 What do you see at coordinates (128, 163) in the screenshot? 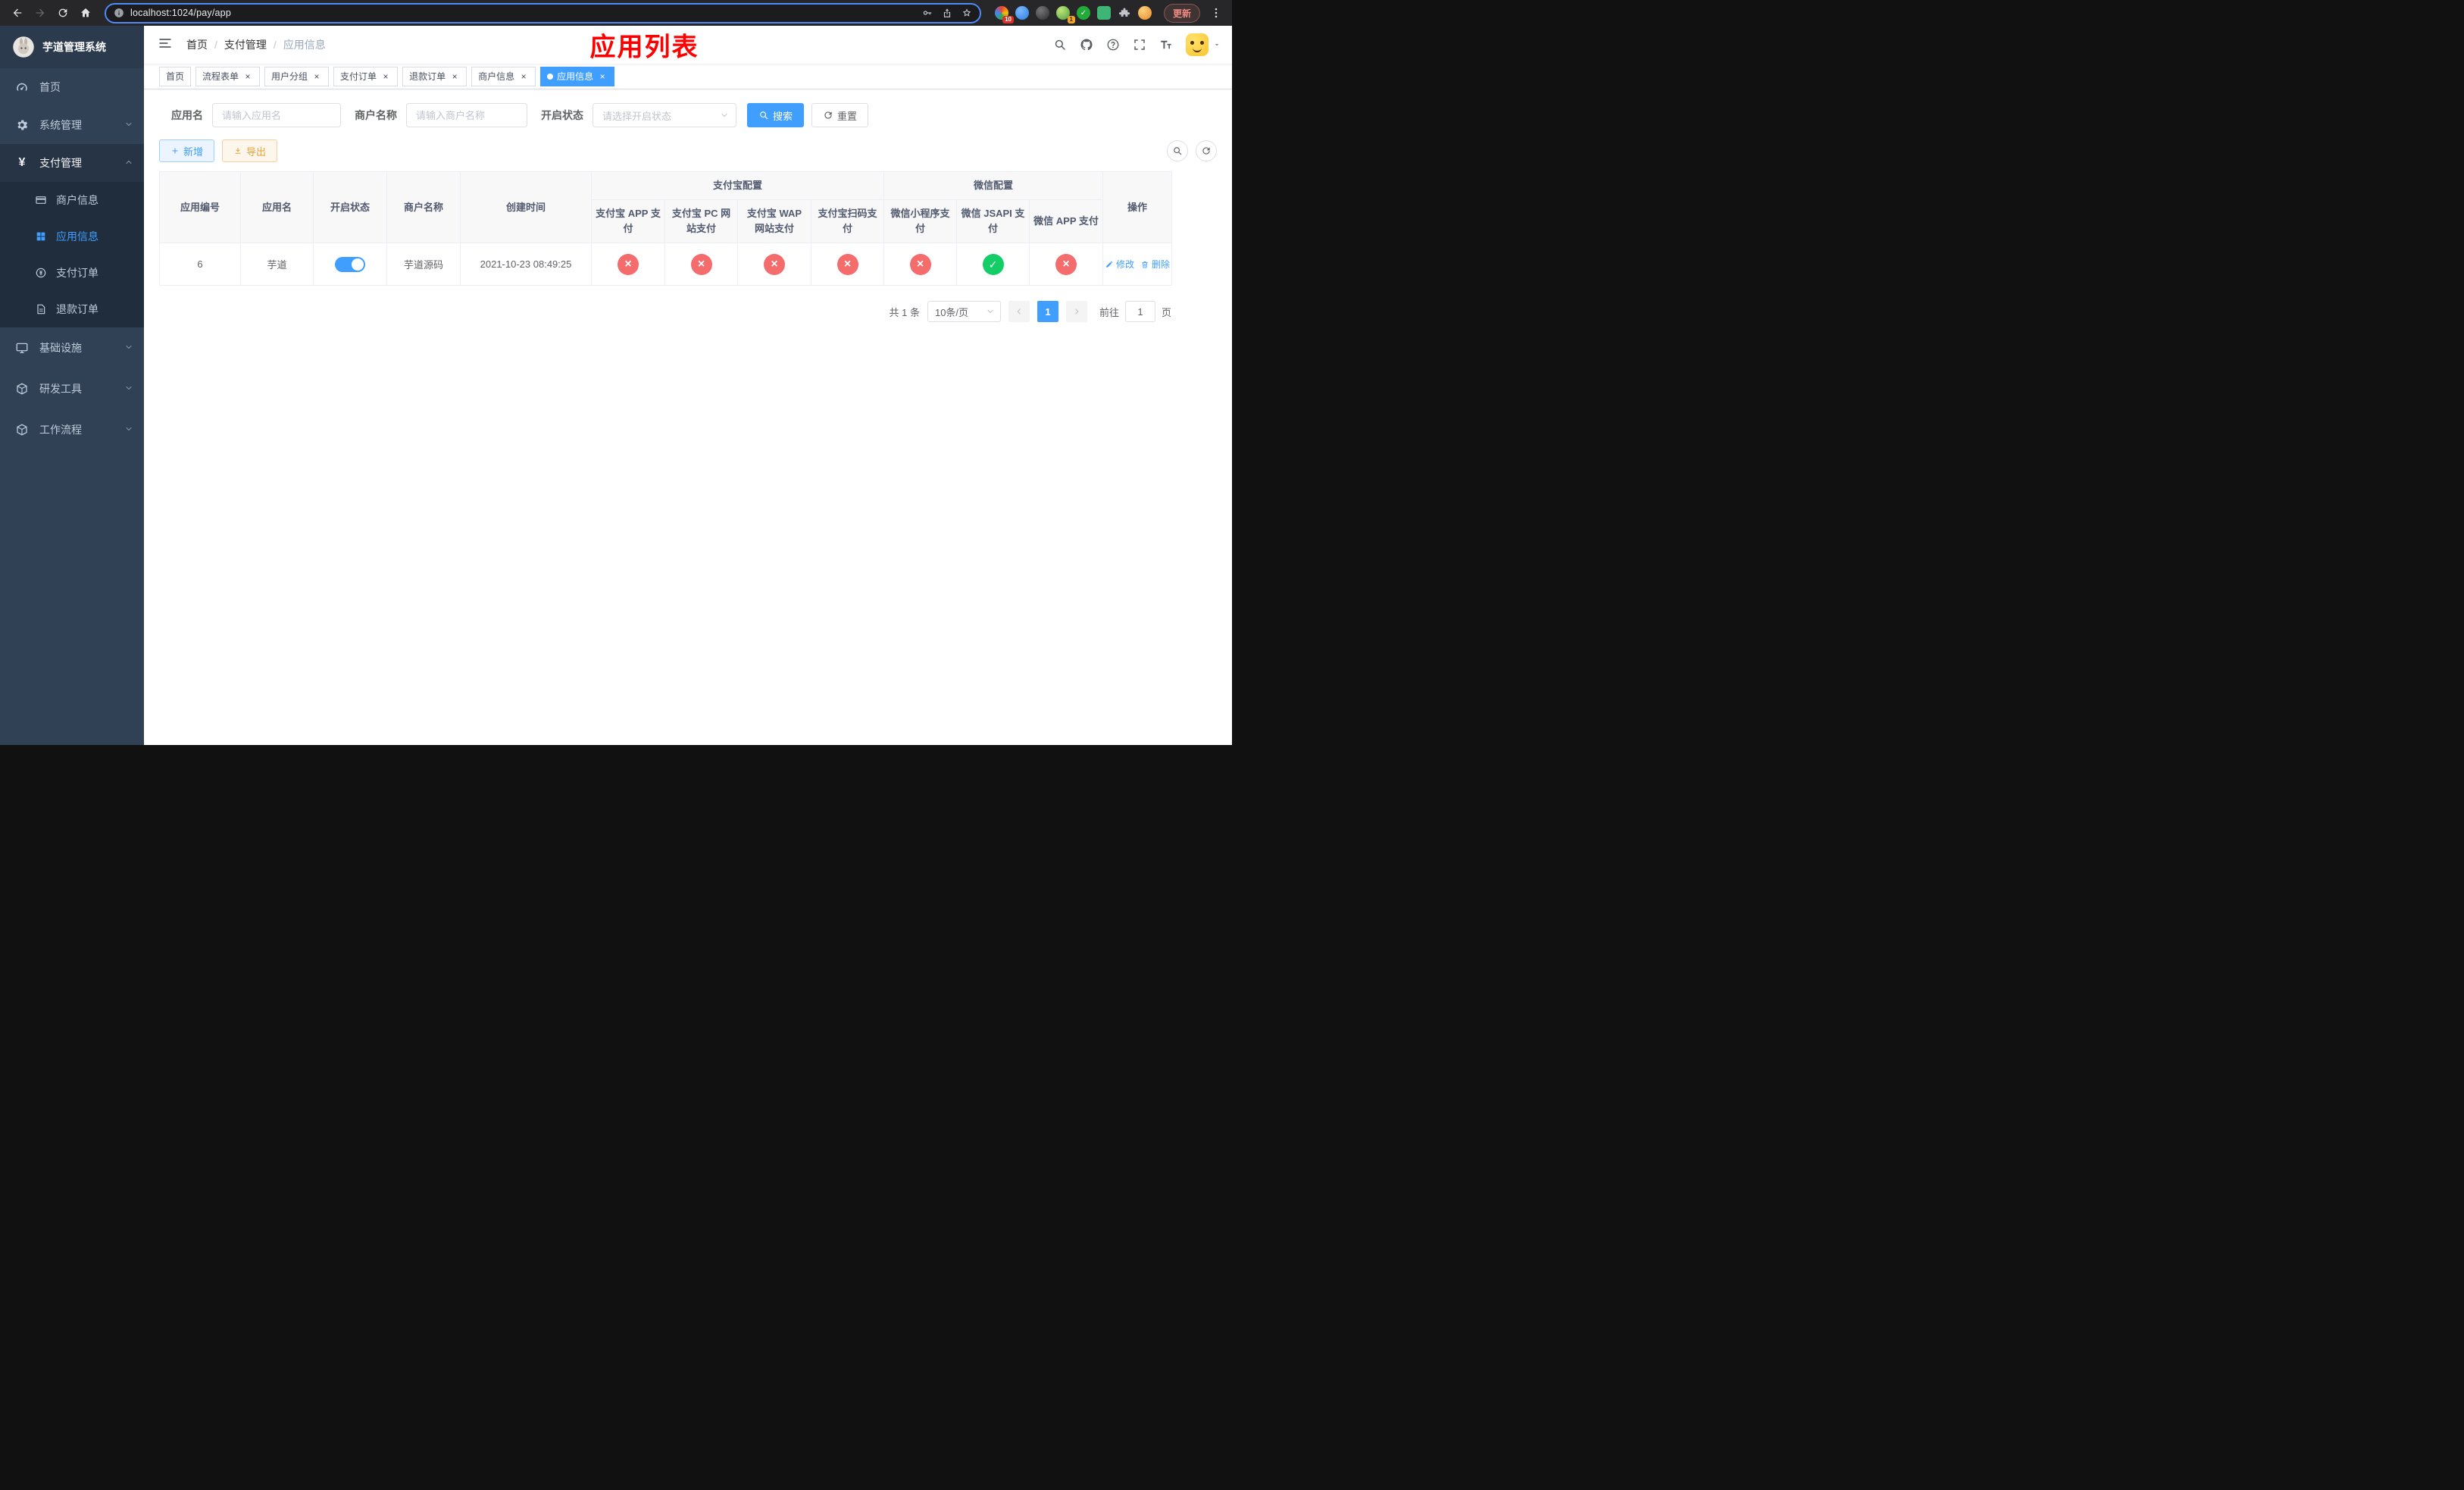
I see `chevron-up-icon` at bounding box center [128, 163].